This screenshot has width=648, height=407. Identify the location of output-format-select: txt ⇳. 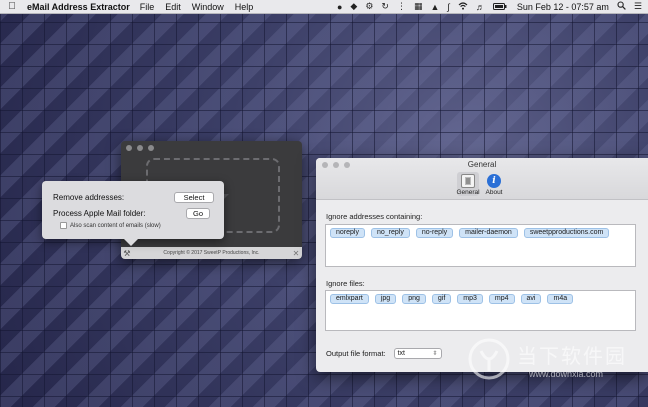
(417, 353).